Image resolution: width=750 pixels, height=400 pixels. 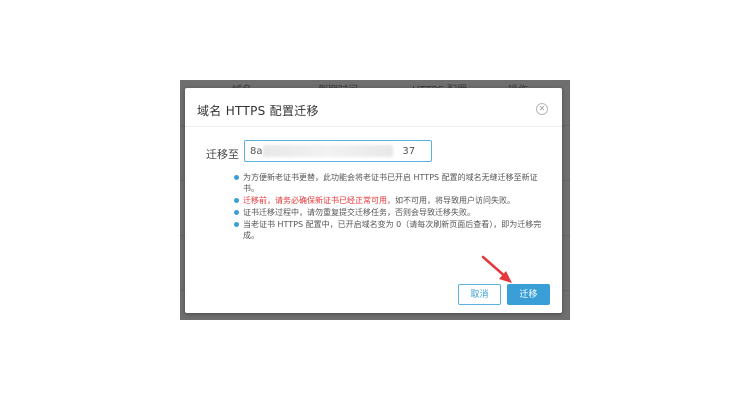 What do you see at coordinates (528, 294) in the screenshot?
I see `migrate-button: 迁移` at bounding box center [528, 294].